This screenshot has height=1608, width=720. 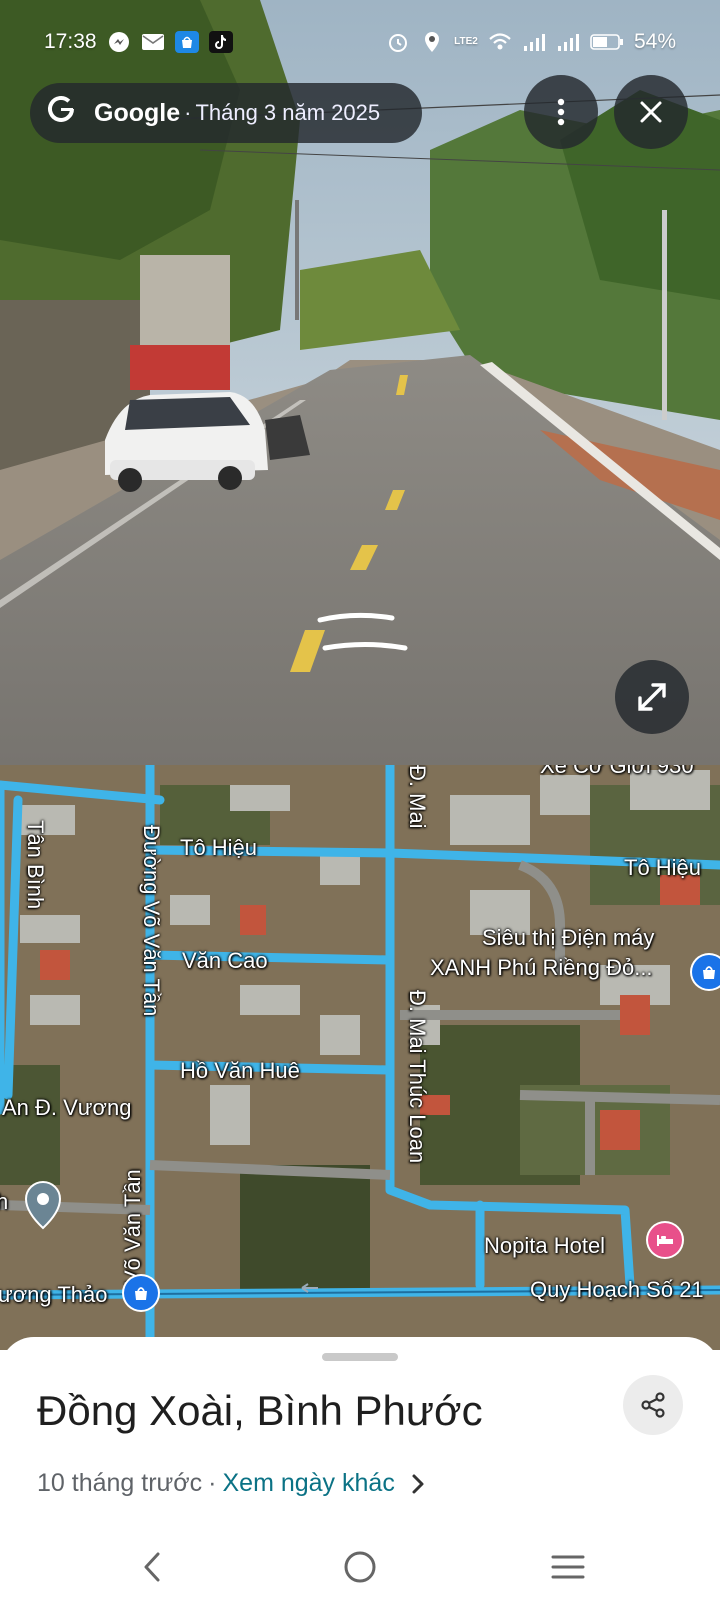 I want to click on road-label-vo-van-tan: Võ Văn Tần, so click(x=132, y=1227).